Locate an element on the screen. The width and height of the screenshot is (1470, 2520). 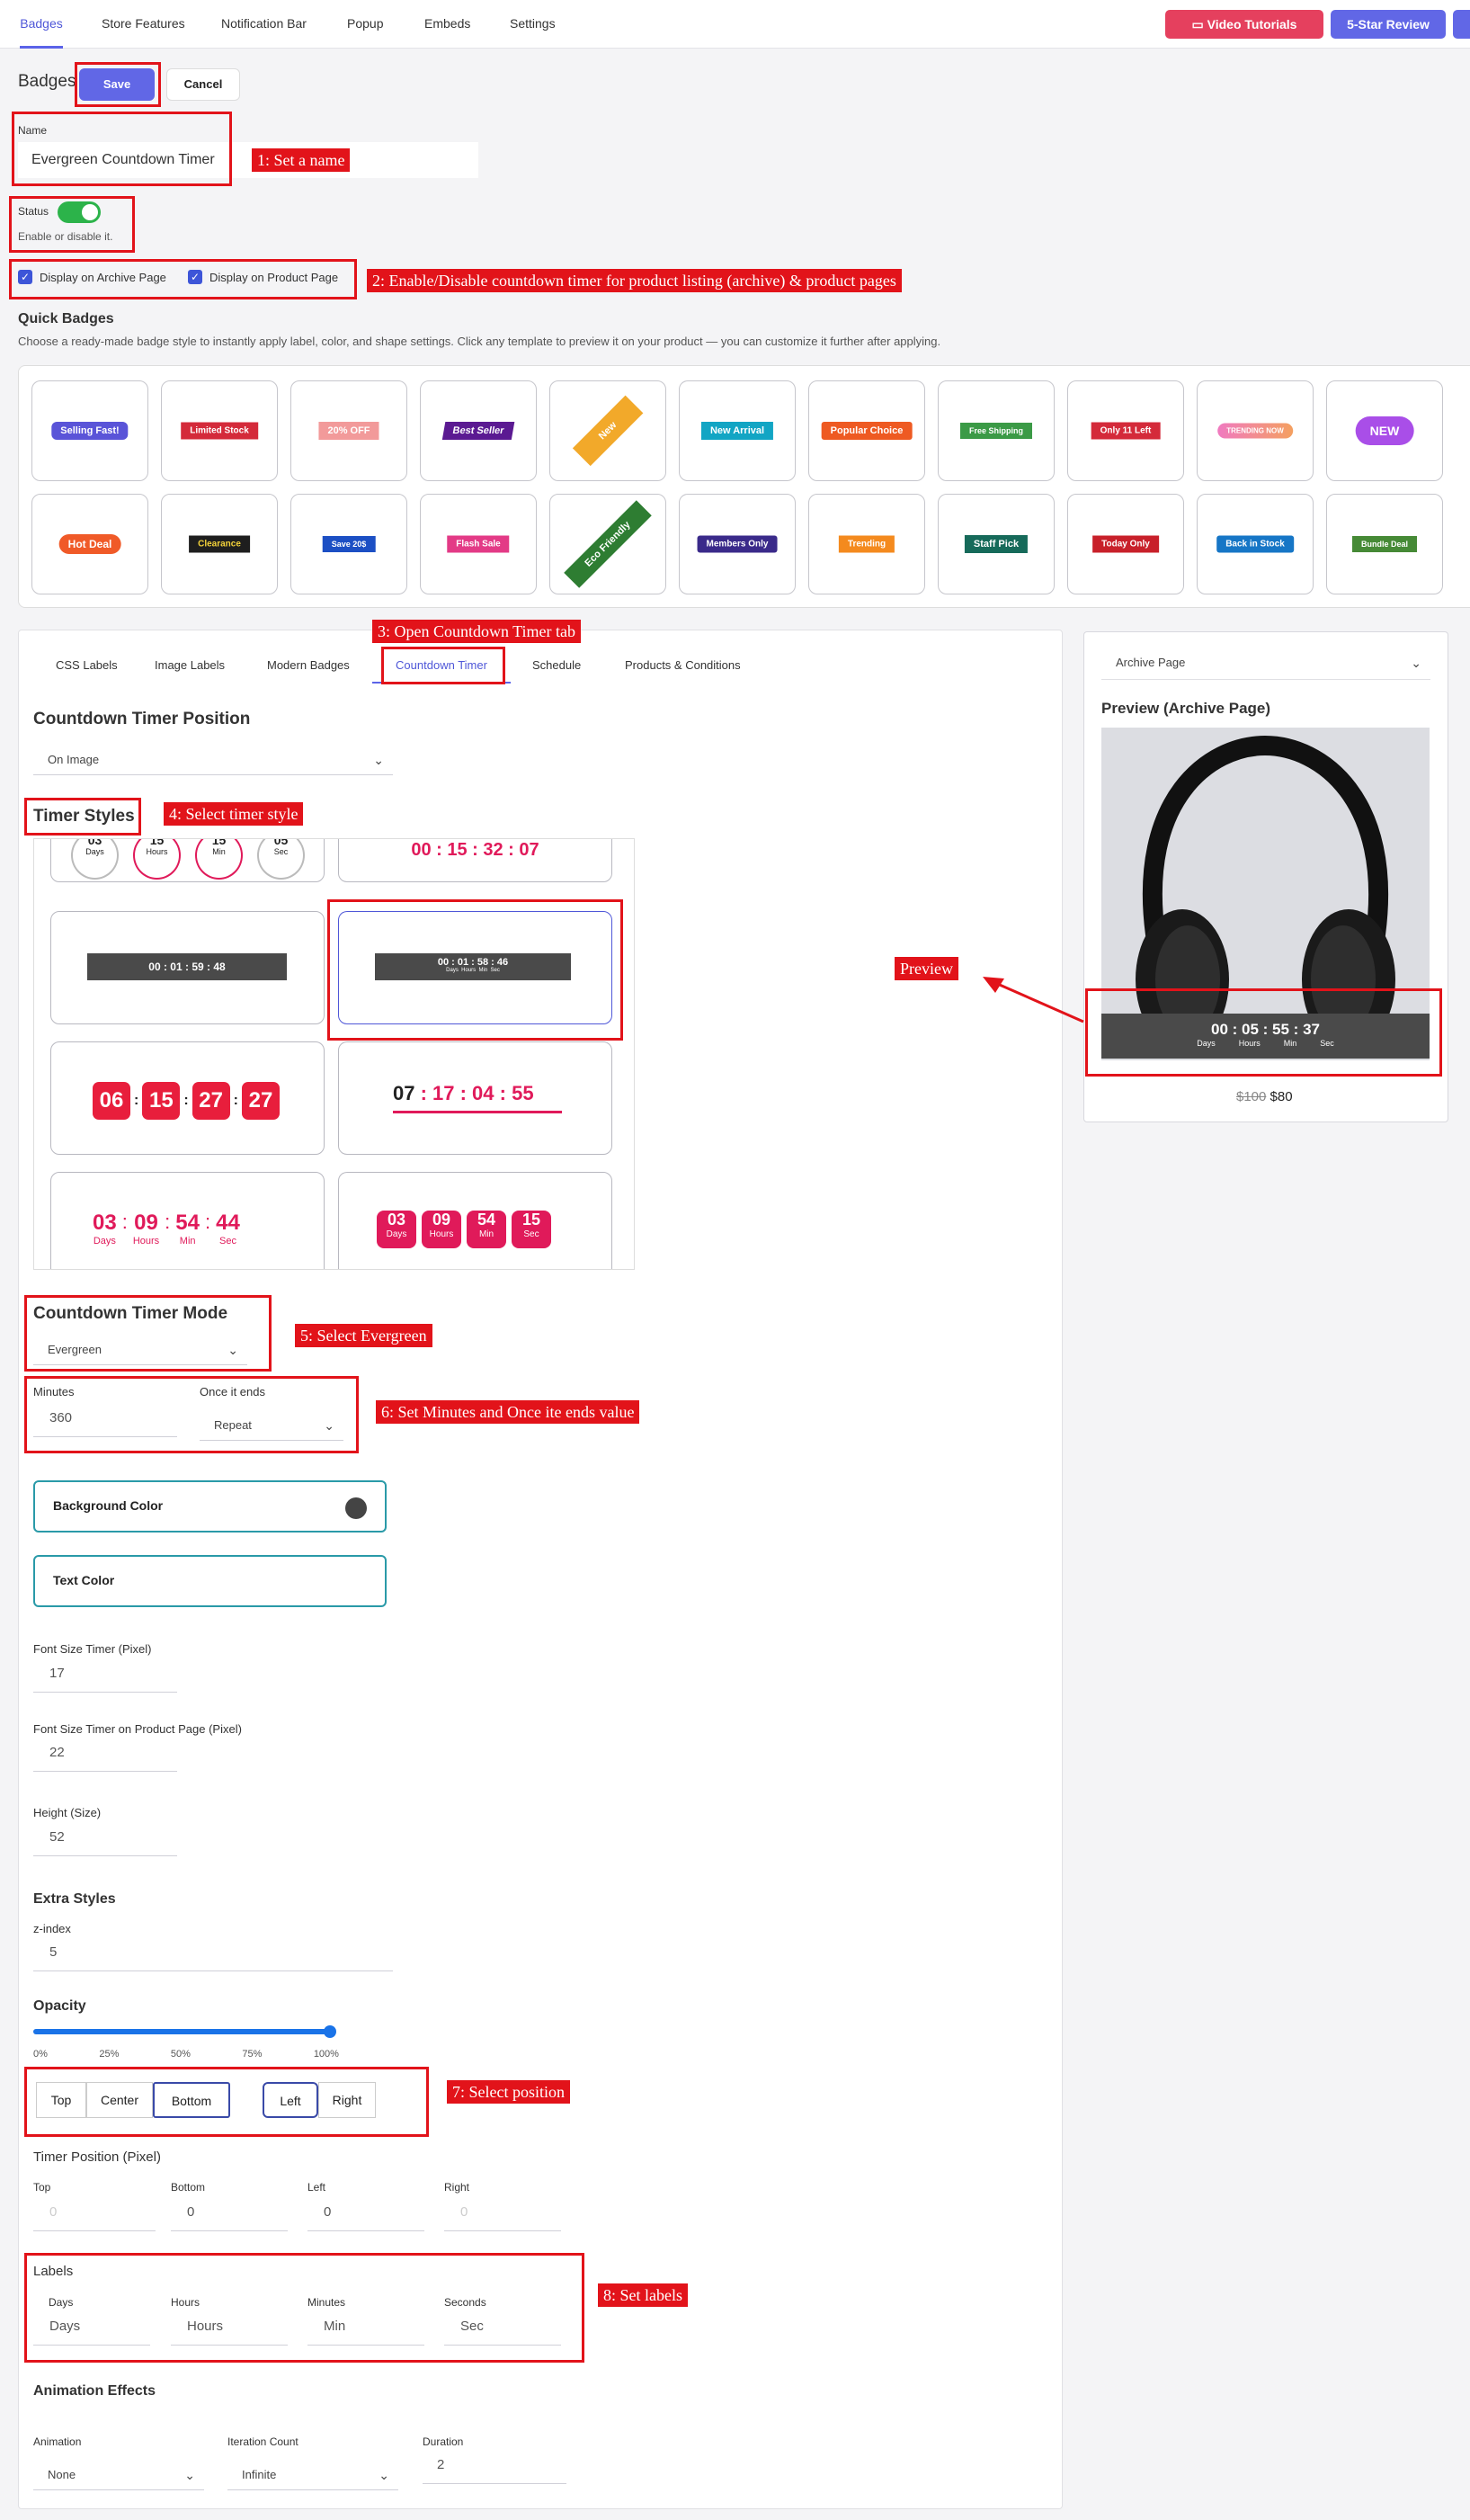
annotation-label-3: 3: Open Countdown Timer tab is located at coordinates (477, 632).